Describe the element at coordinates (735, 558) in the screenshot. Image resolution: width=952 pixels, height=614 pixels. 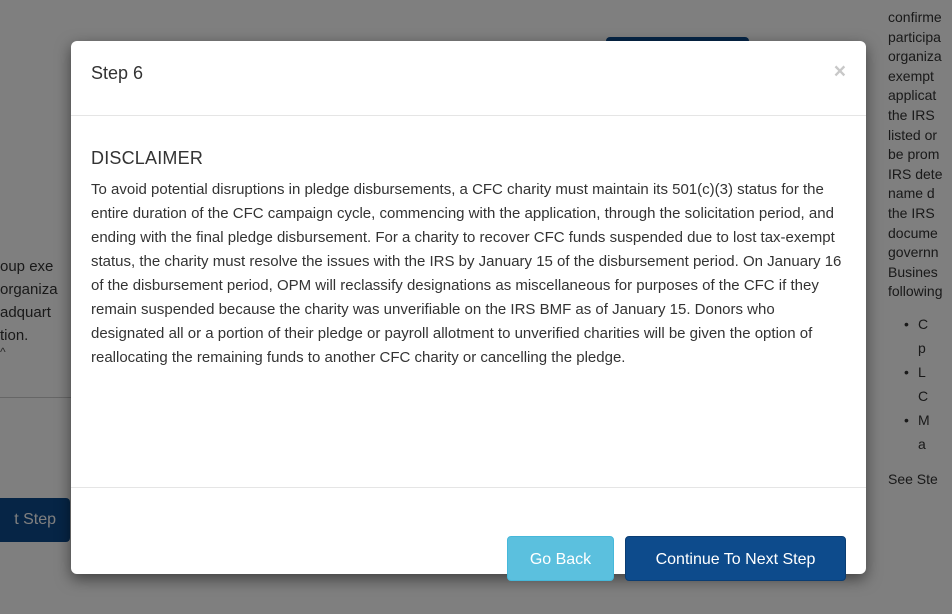
I see `continue-to-next-step-button: Continue To Next Step` at that location.